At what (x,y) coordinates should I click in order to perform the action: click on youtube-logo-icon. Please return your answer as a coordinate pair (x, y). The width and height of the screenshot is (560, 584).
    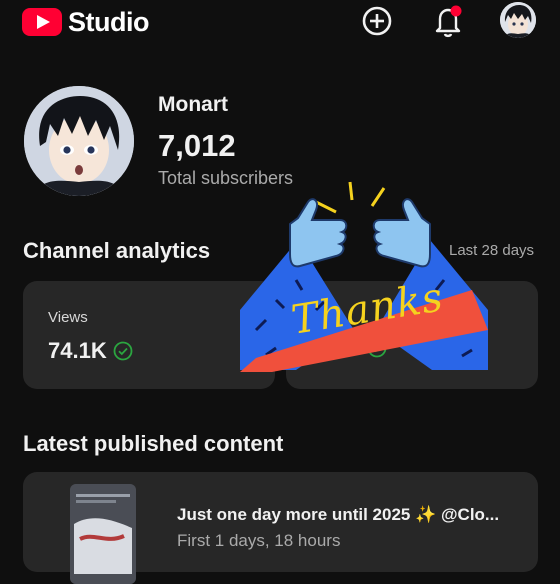
    Looking at the image, I should click on (42, 22).